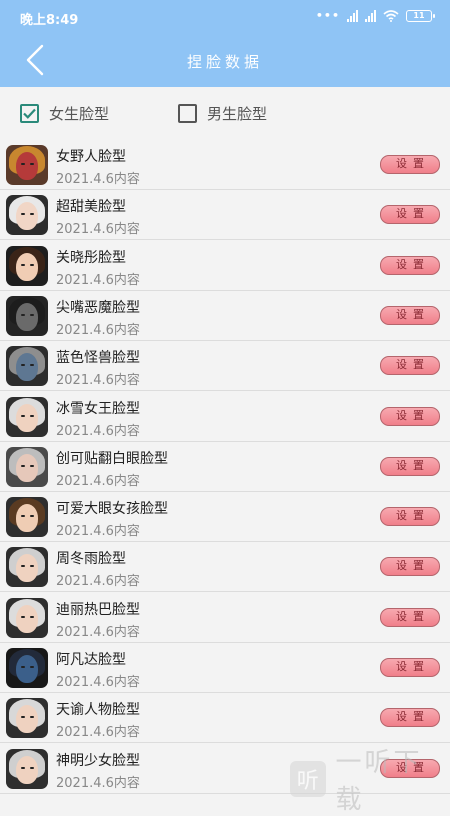  Describe the element at coordinates (225, 417) in the screenshot. I see `list-item: 冰雪女王脸型 2021.4.6内容 设置` at that location.